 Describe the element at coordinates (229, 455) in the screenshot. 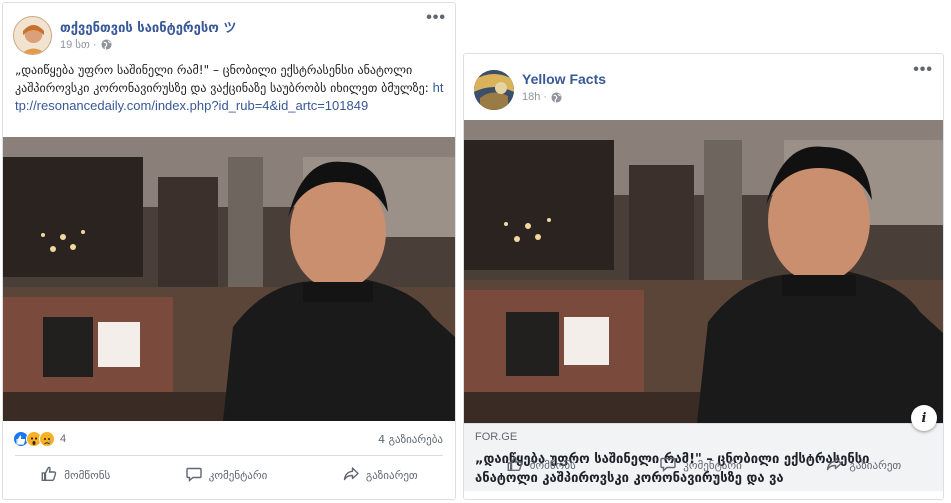

I see `divider` at that location.